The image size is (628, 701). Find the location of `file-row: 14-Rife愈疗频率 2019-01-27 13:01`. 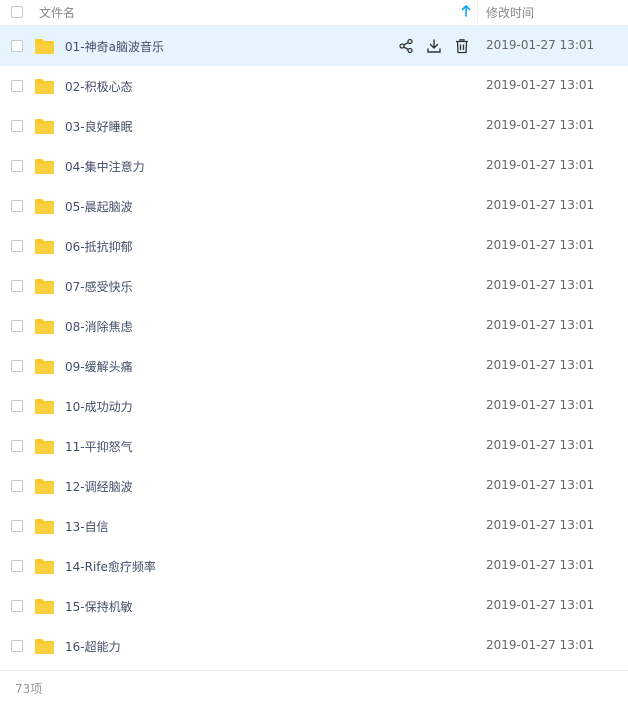

file-row: 14-Rife愈疗频率 2019-01-27 13:01 is located at coordinates (314, 566).